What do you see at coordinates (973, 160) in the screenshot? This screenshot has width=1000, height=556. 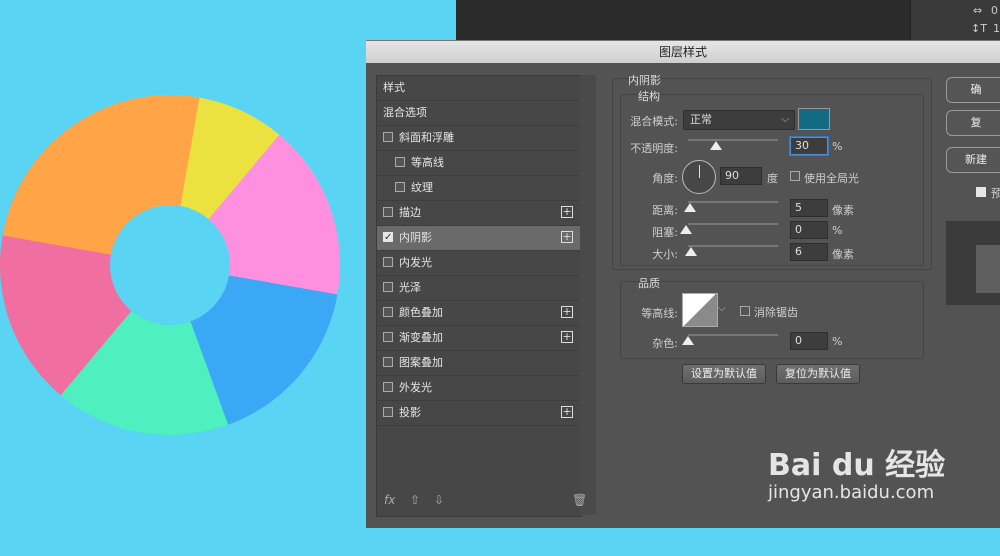 I see `new-style-button: 新建` at bounding box center [973, 160].